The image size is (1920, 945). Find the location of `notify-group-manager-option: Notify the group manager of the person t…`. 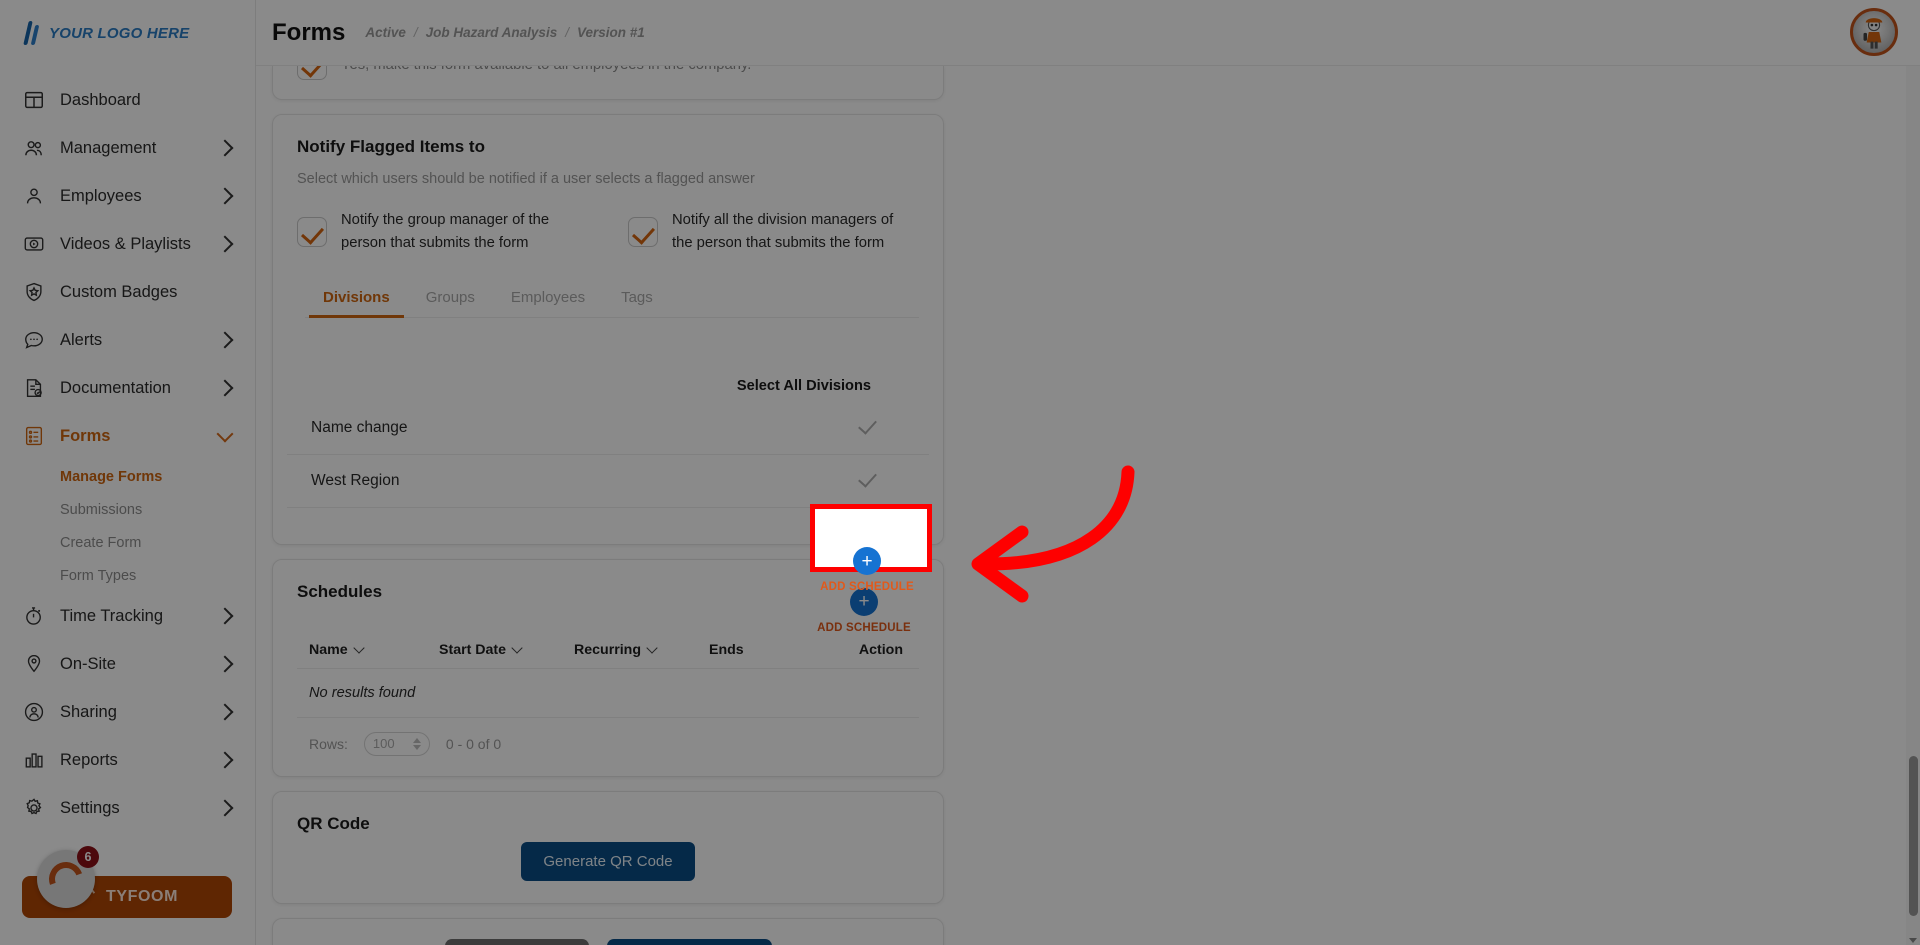

notify-group-manager-option: Notify the group manager of the person t… is located at coordinates (442, 232).